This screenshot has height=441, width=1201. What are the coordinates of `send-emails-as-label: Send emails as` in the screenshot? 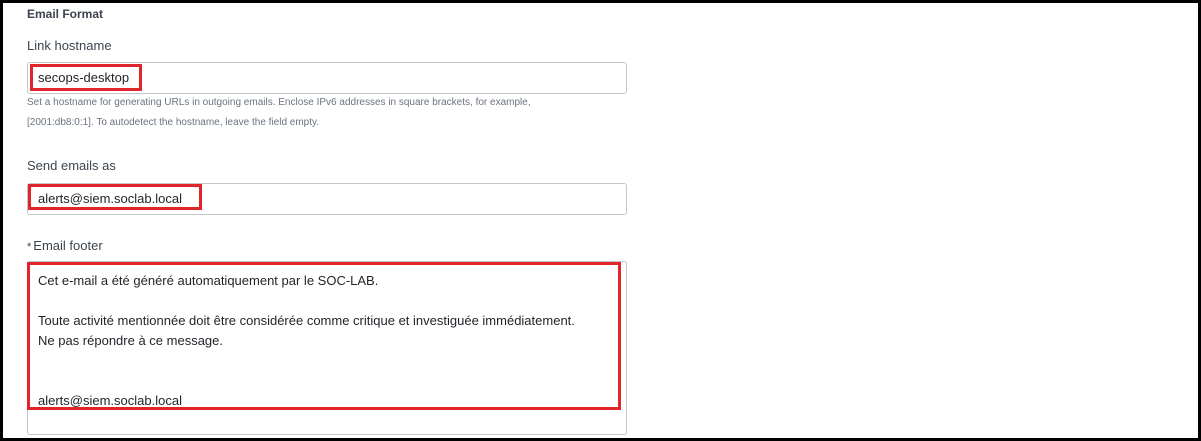 It's located at (71, 165).